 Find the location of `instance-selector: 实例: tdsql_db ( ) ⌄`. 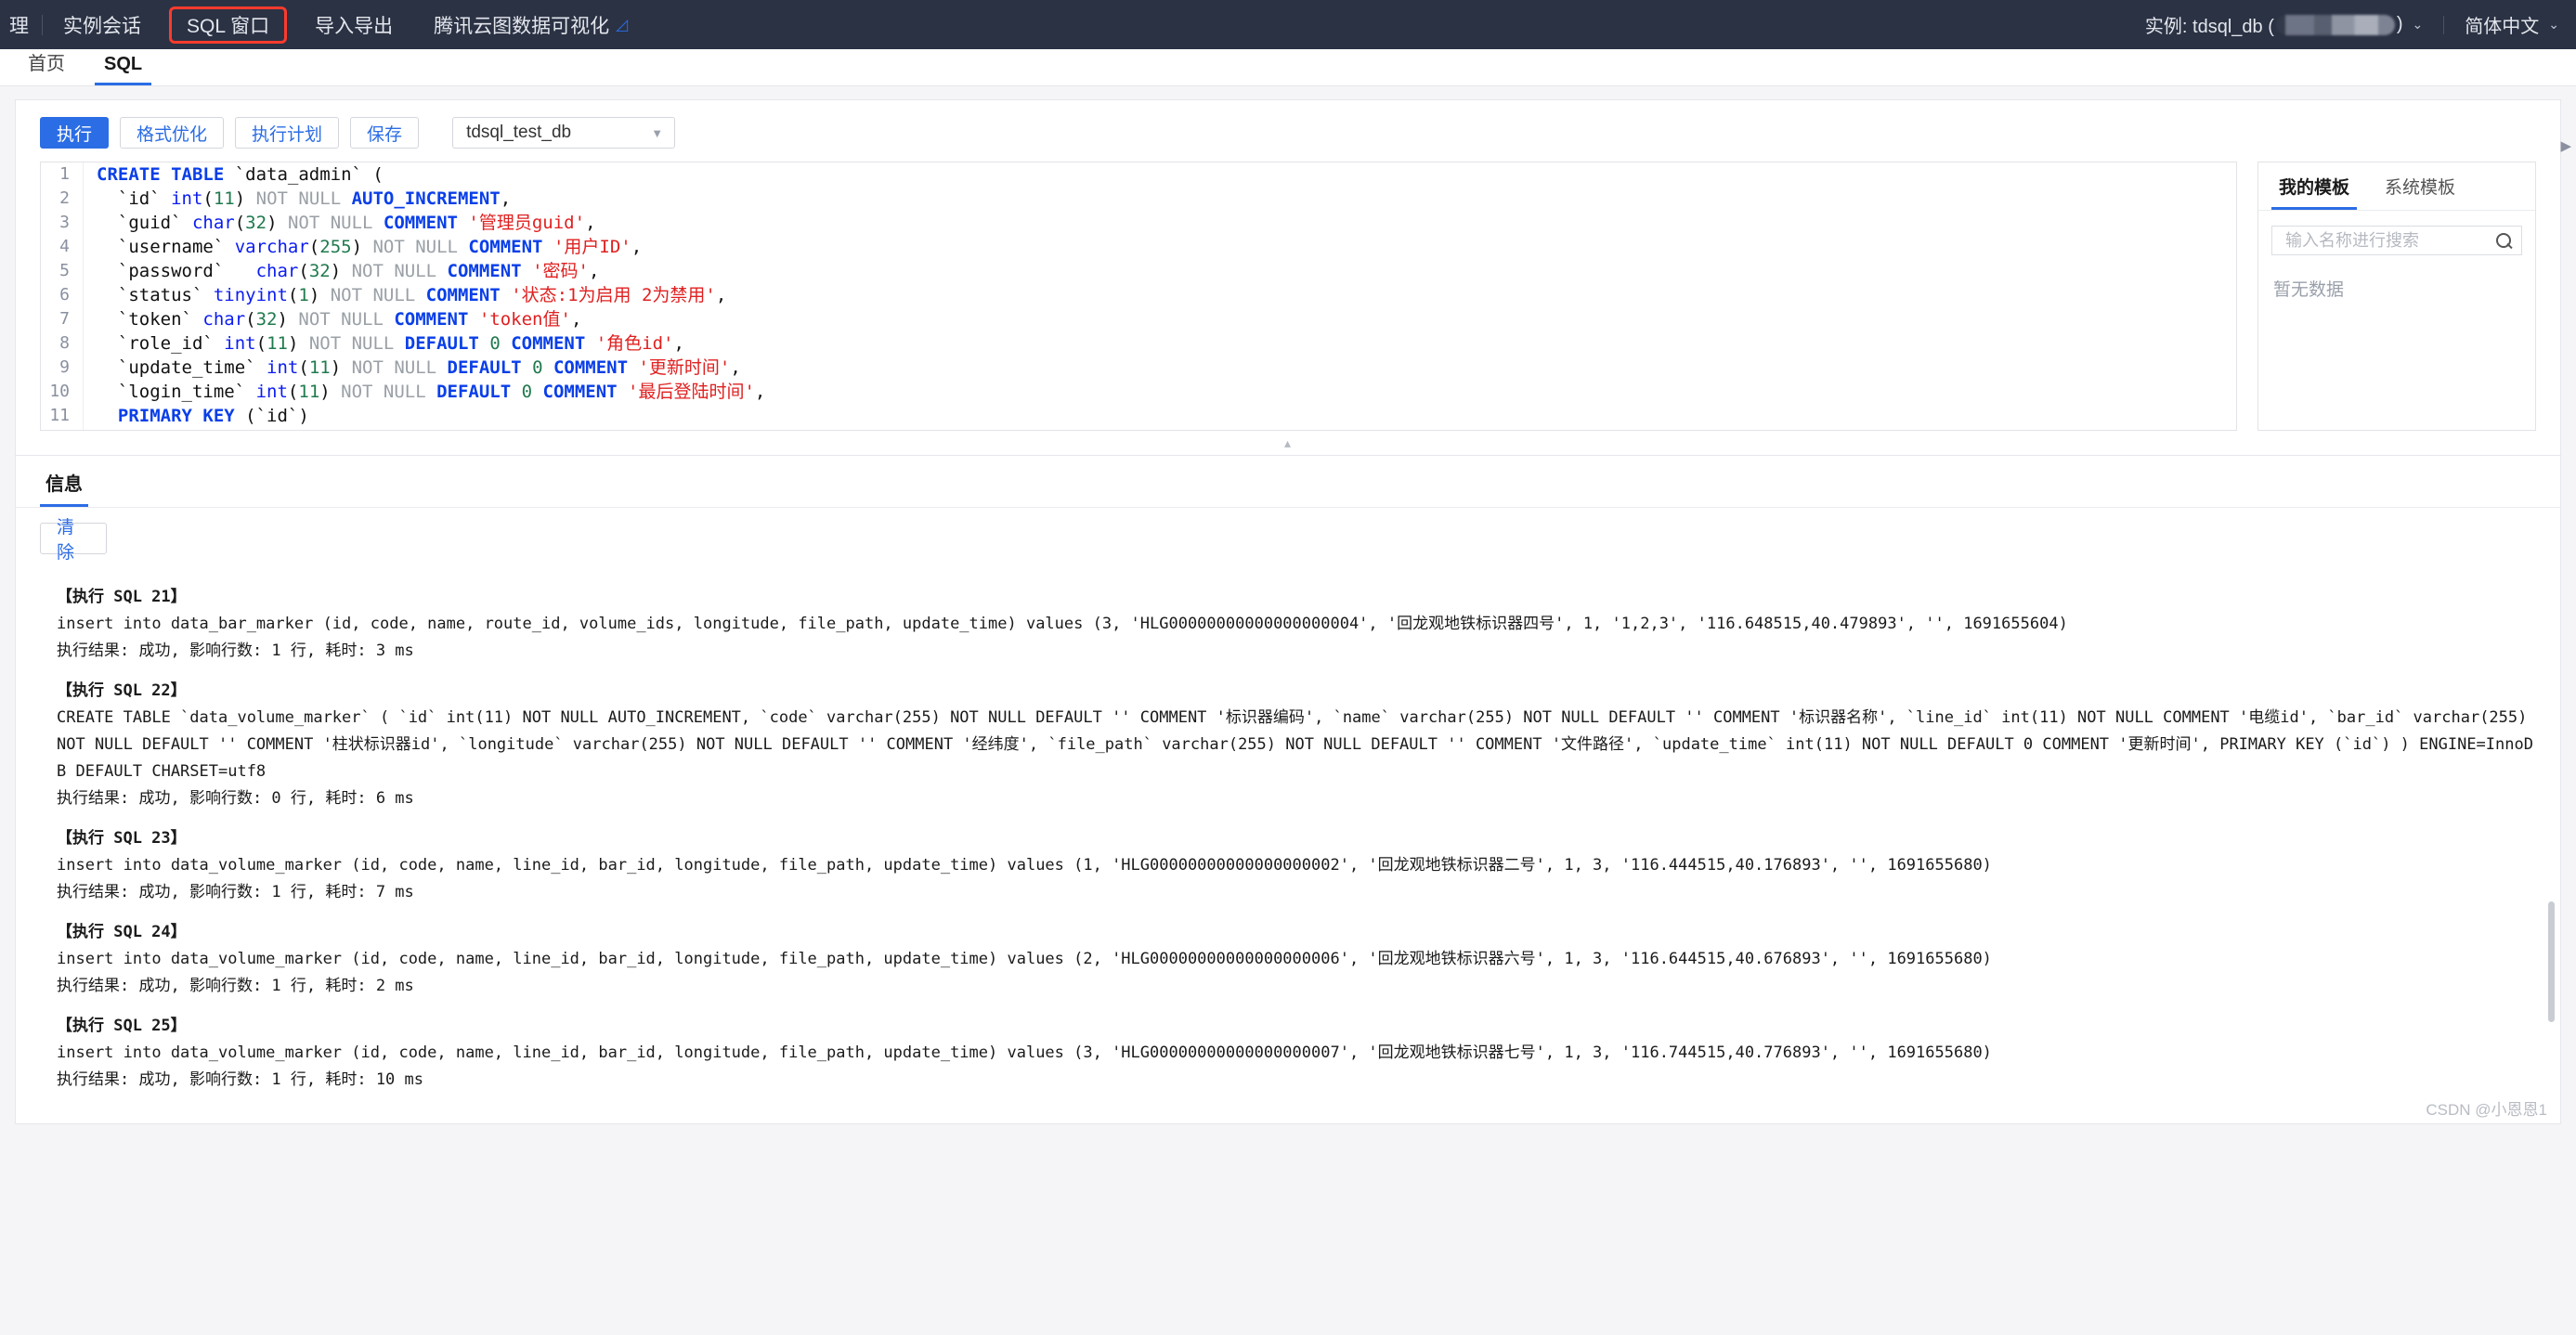

instance-selector: 实例: tdsql_db ( ) ⌄ is located at coordinates (2284, 25).